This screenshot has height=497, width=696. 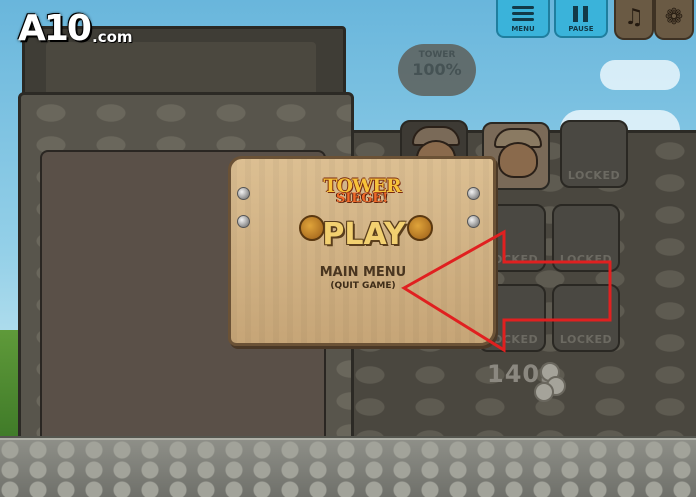 What do you see at coordinates (437, 55) in the screenshot?
I see `tower-health-label: TOWER` at bounding box center [437, 55].